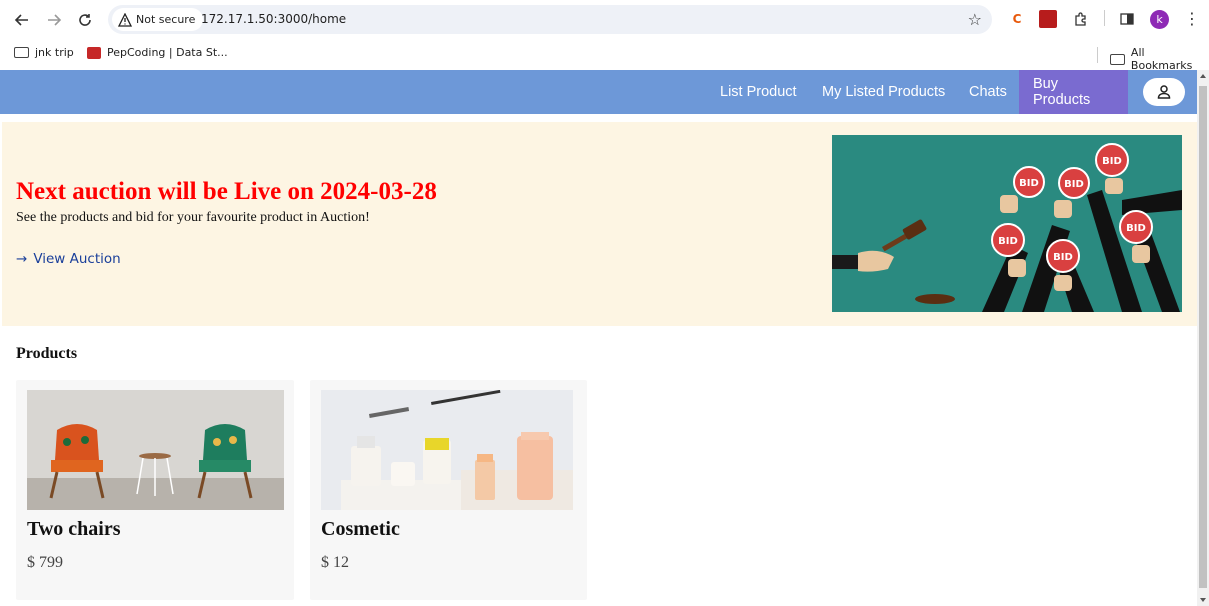 This screenshot has width=1209, height=606. I want to click on nav-chats: Chats, so click(988, 92).